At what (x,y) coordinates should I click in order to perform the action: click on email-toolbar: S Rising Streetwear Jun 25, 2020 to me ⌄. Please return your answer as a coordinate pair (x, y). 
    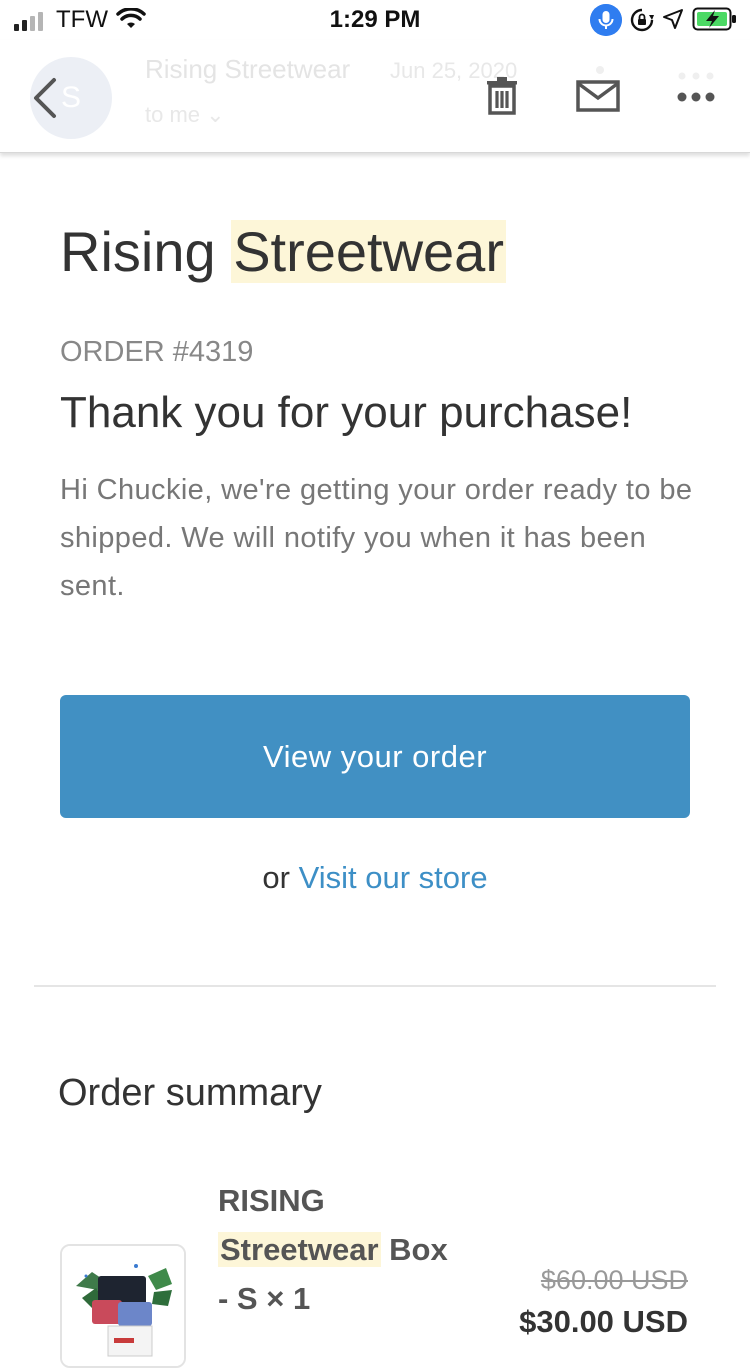
    Looking at the image, I should click on (375, 96).